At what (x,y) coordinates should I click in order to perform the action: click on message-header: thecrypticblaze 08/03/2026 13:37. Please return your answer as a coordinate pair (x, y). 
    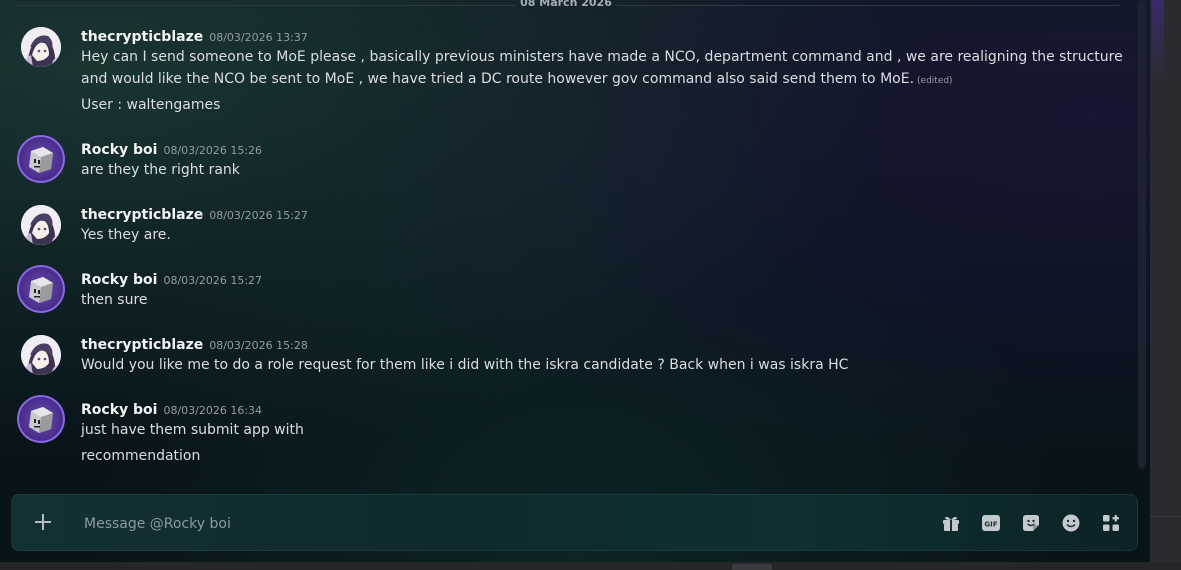
    Looking at the image, I should click on (194, 36).